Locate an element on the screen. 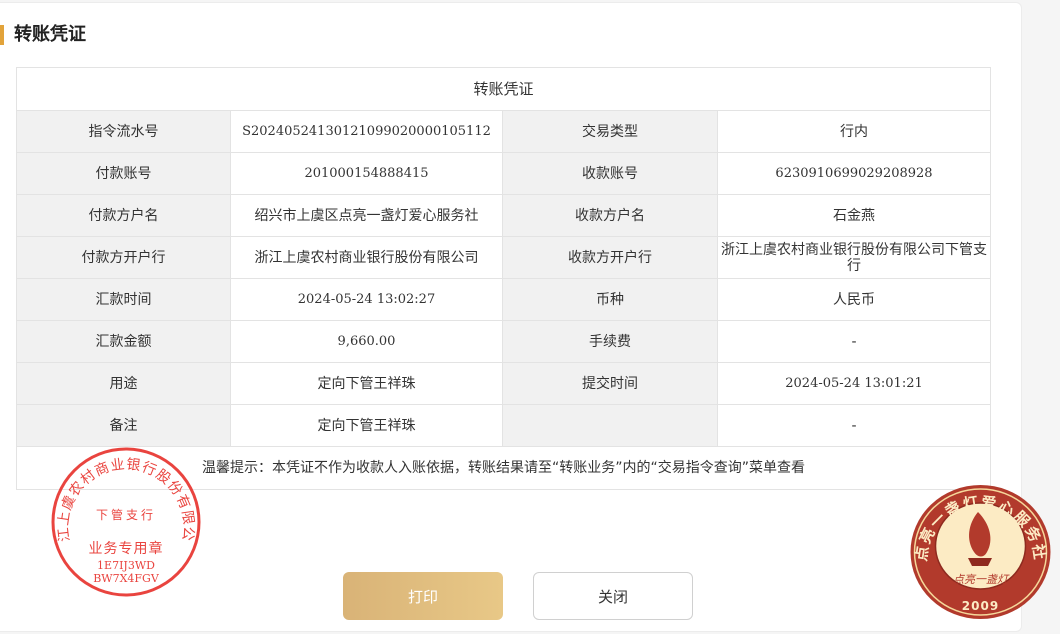 The width and height of the screenshot is (1060, 634). table-row: 汇款金额 9,660.00 手续费 - is located at coordinates (504, 341).